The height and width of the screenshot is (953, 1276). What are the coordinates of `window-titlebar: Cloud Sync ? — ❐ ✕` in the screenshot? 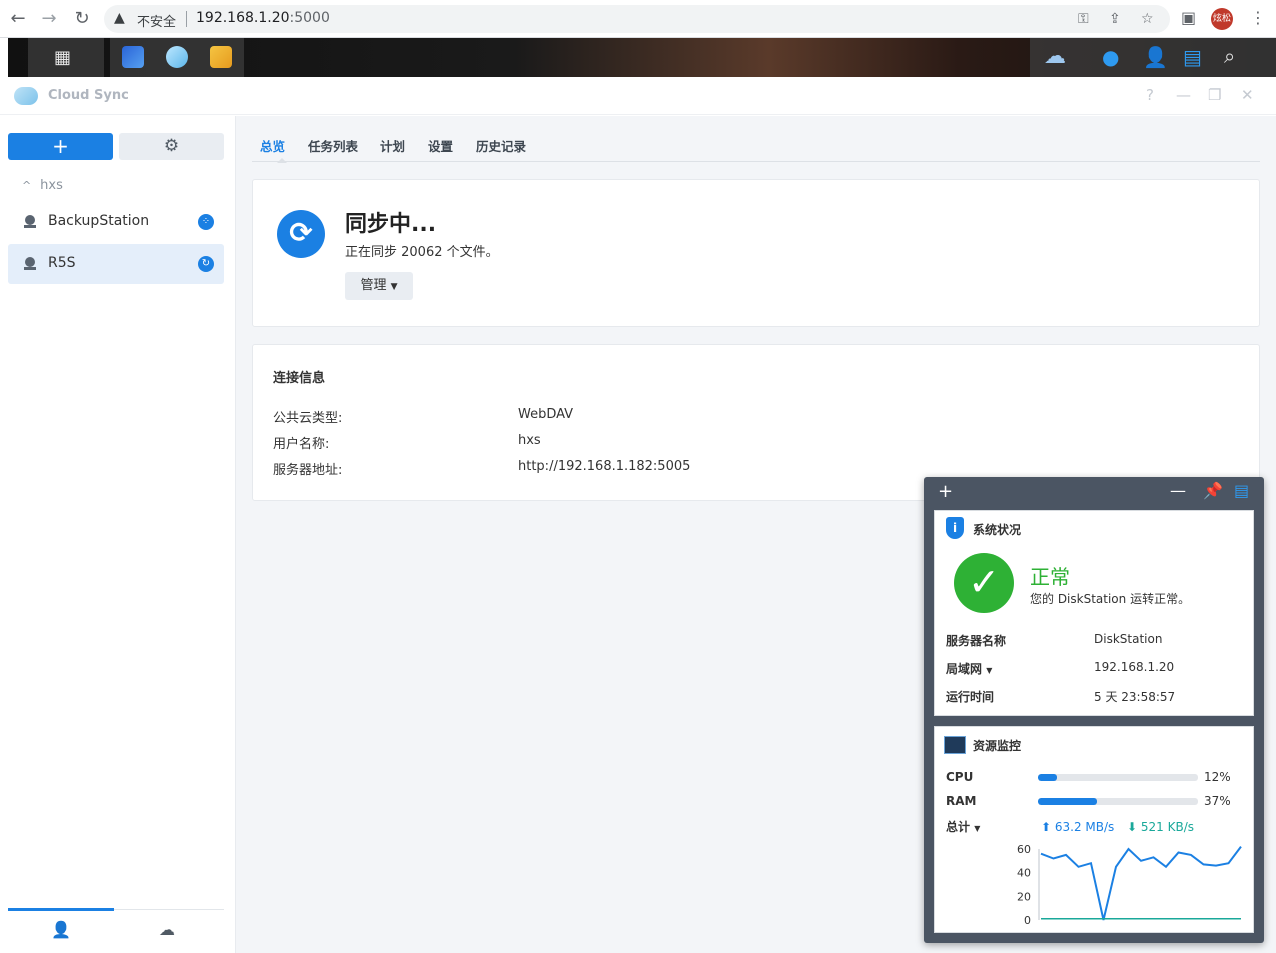 It's located at (638, 96).